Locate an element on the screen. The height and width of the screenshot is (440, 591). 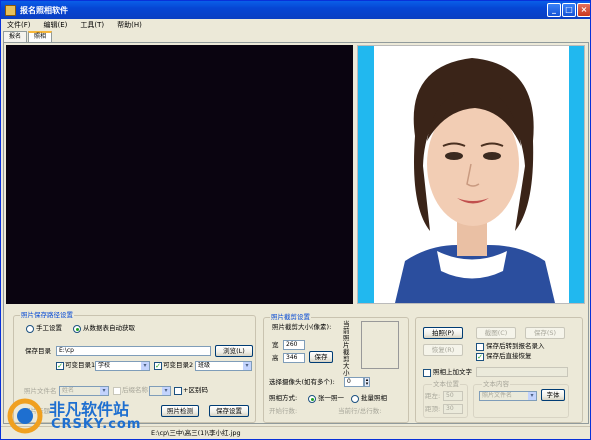
close-button: × is located at coordinates (583, 10).